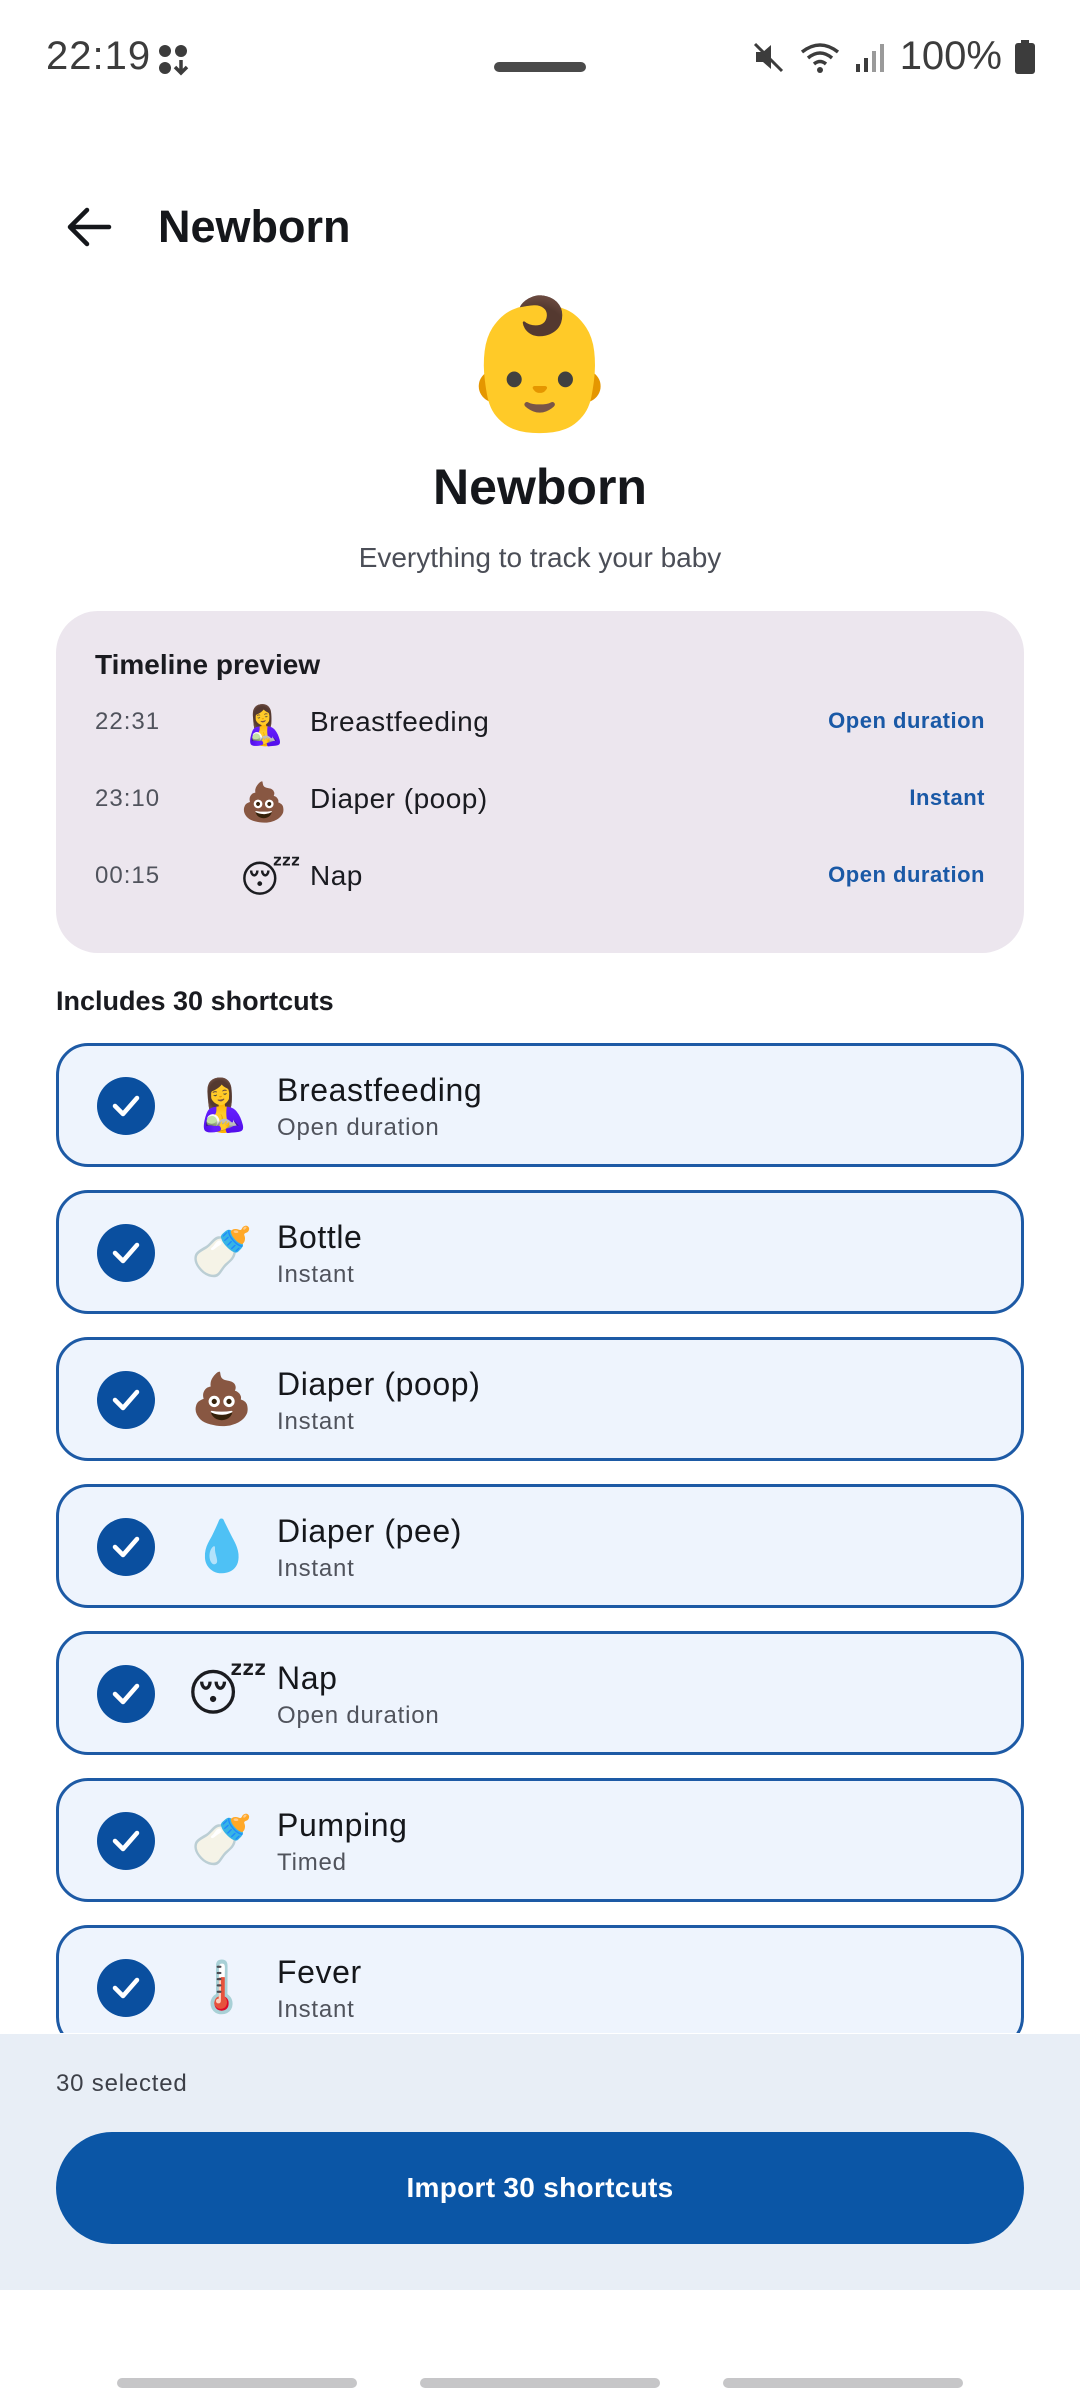 This screenshot has width=1080, height=2400. I want to click on timeline-time: 22:31, so click(128, 721).